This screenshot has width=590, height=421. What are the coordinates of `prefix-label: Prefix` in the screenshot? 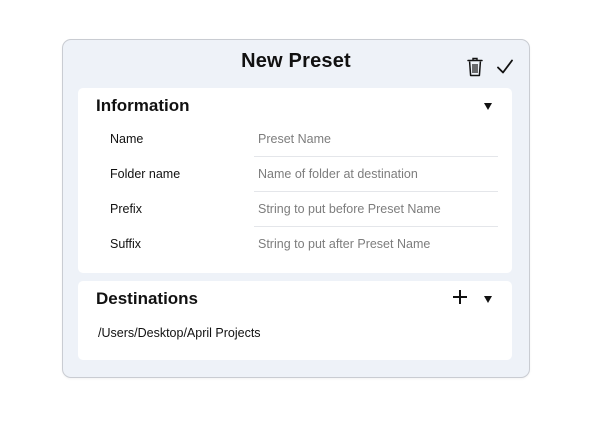 It's located at (126, 209).